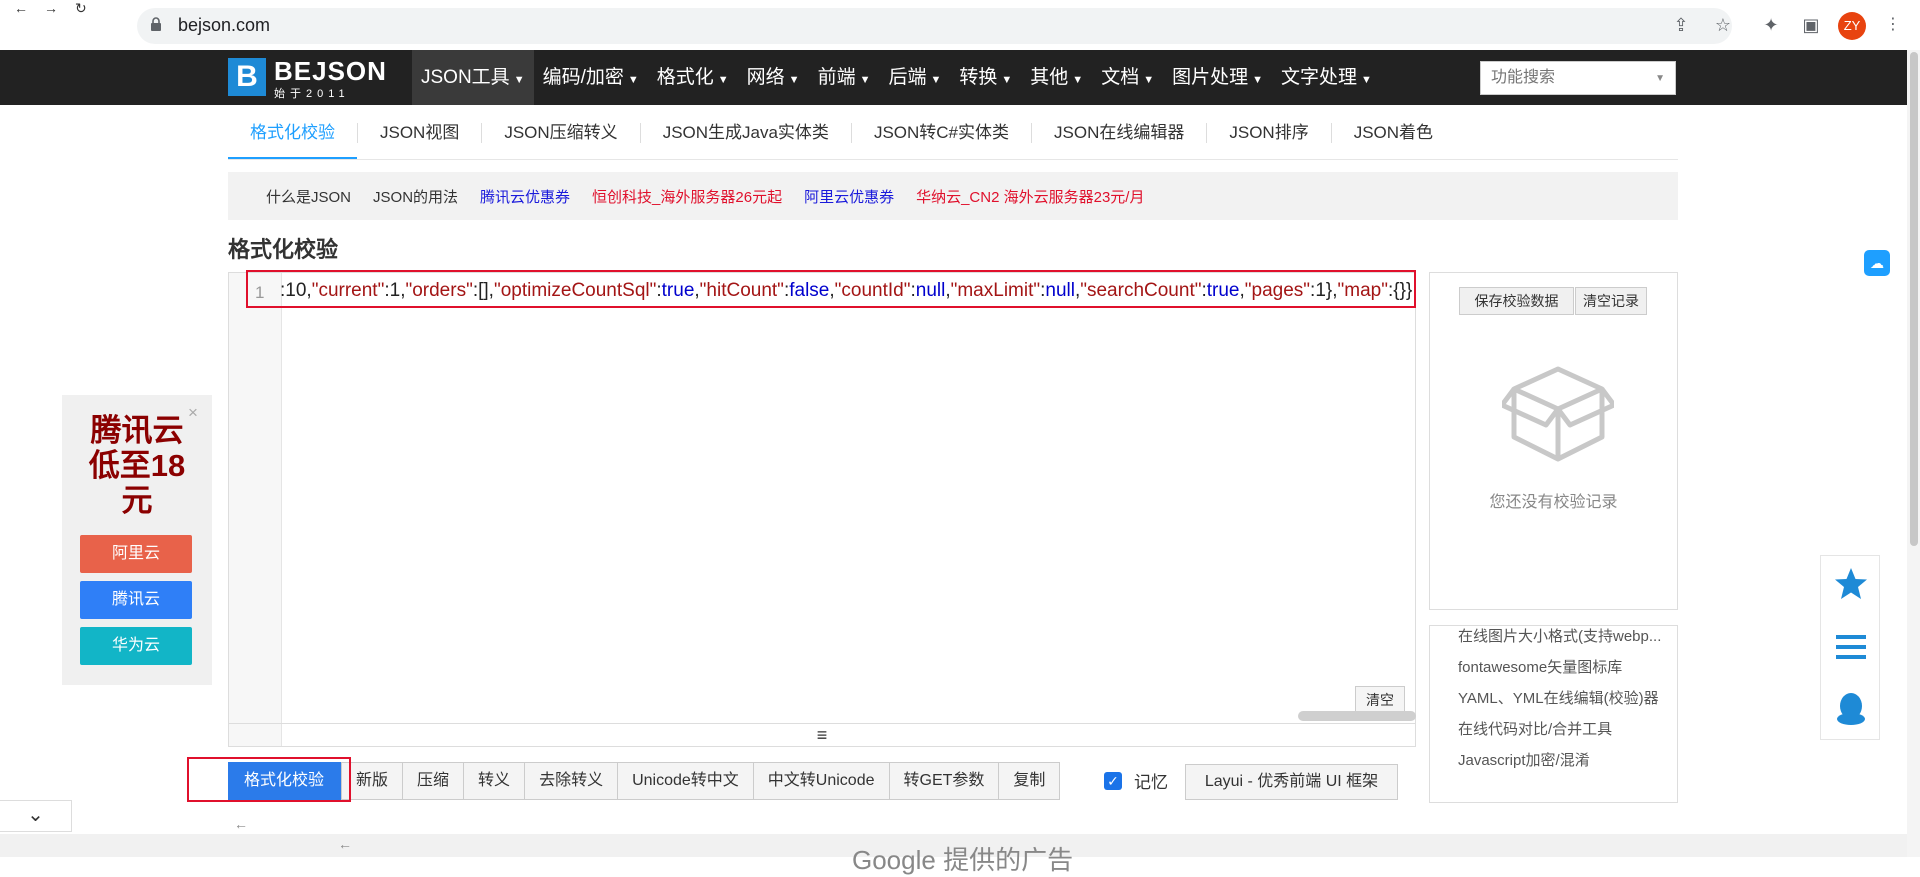 This screenshot has height=877, width=1920. What do you see at coordinates (1893, 25) in the screenshot?
I see `more-menu-icon: ⋮` at bounding box center [1893, 25].